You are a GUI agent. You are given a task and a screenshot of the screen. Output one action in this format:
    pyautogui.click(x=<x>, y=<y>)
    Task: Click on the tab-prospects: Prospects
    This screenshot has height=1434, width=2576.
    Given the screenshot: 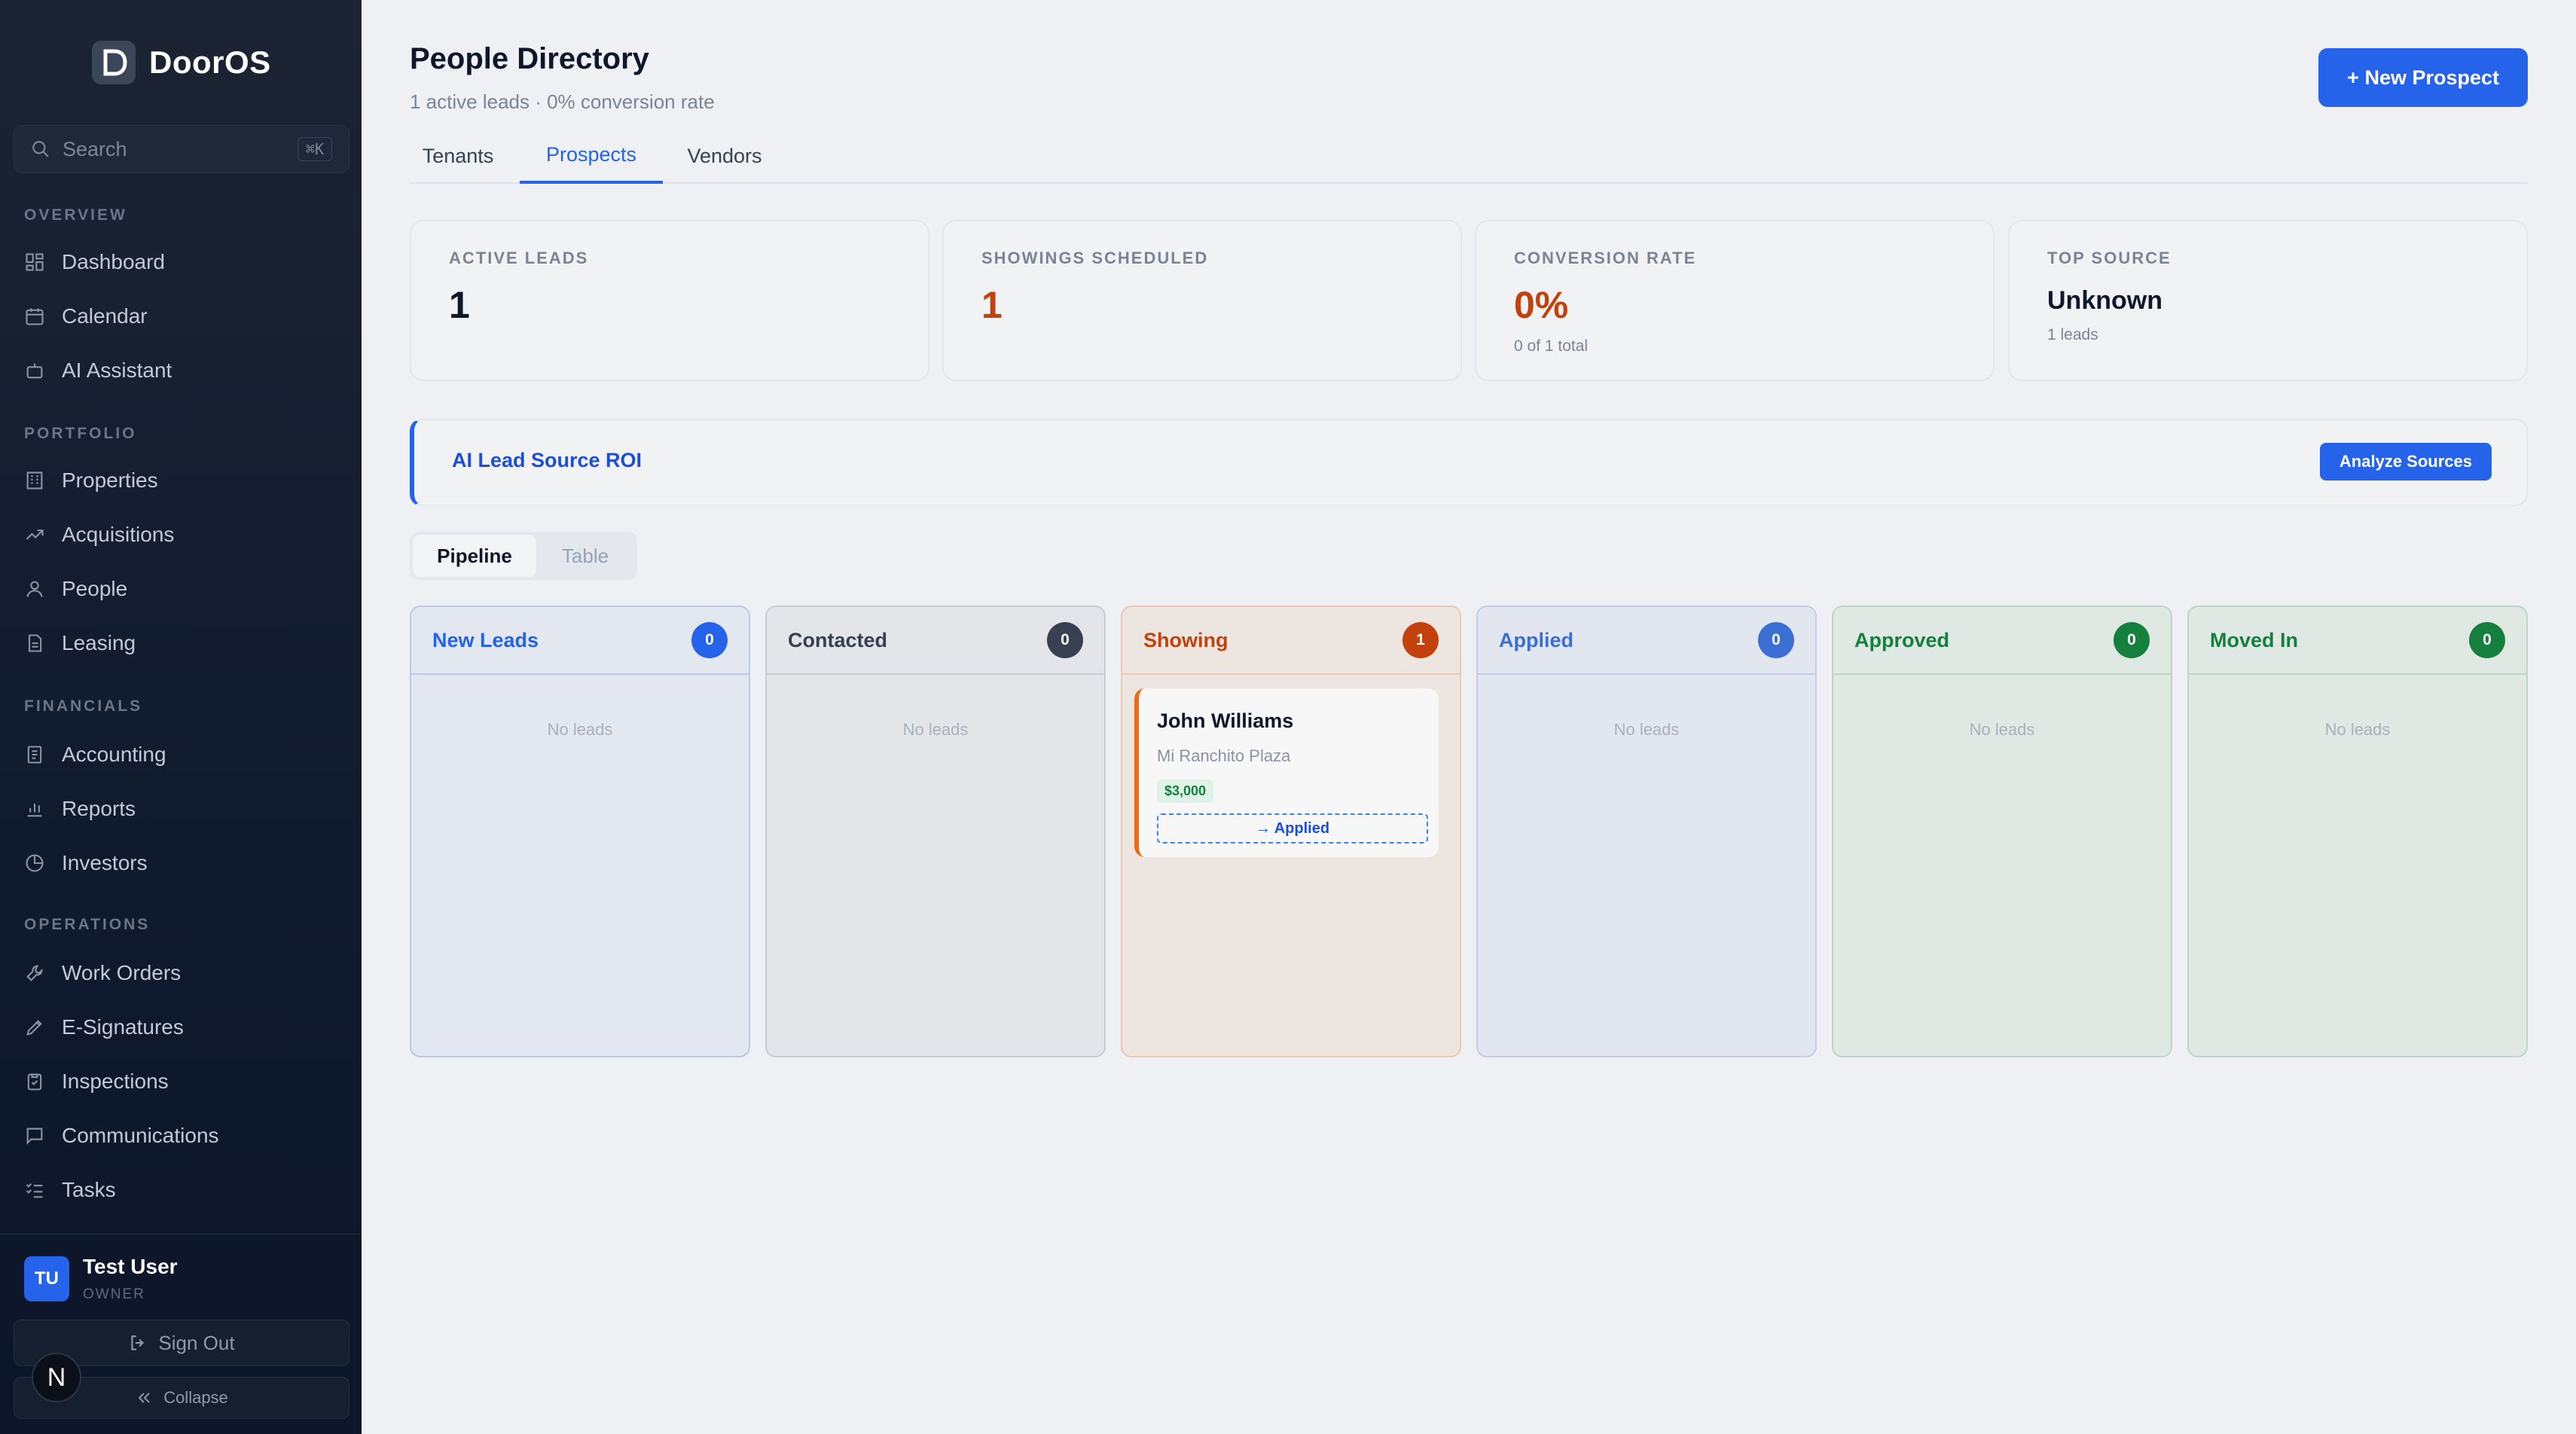 What is the action you would take?
    pyautogui.click(x=592, y=156)
    